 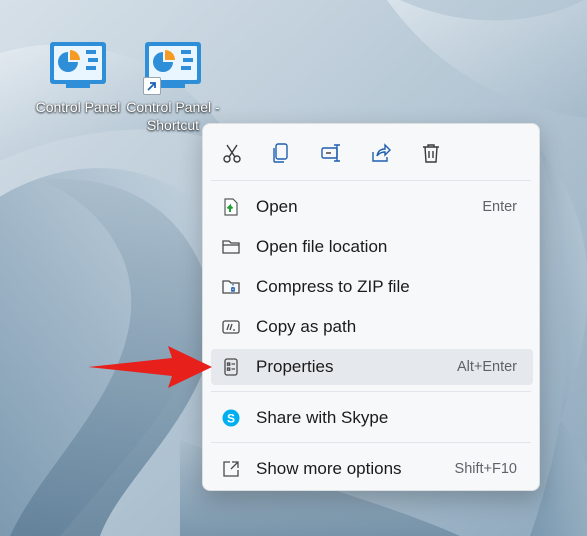 I want to click on rename-icon, so click(x=330, y=153).